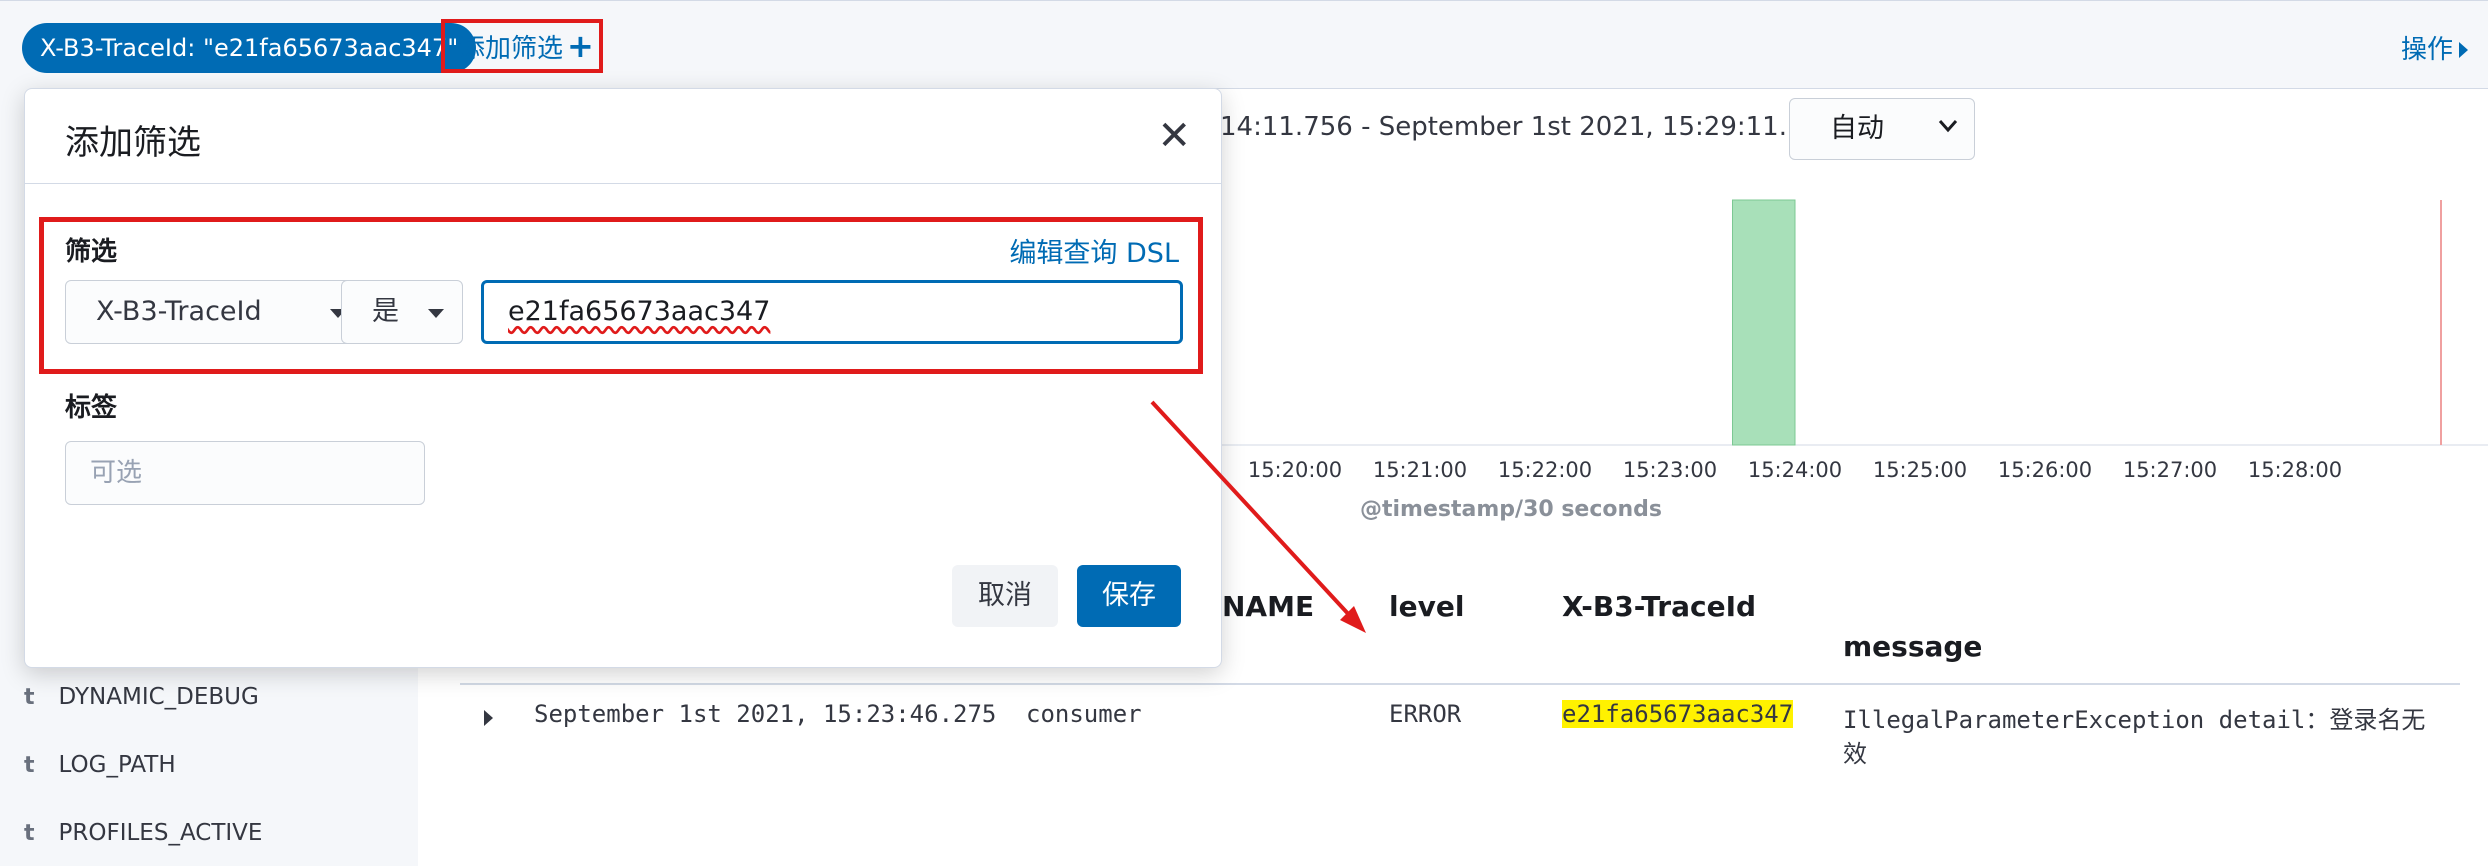 The image size is (2488, 866). What do you see at coordinates (436, 313) in the screenshot?
I see `caret-down-icon` at bounding box center [436, 313].